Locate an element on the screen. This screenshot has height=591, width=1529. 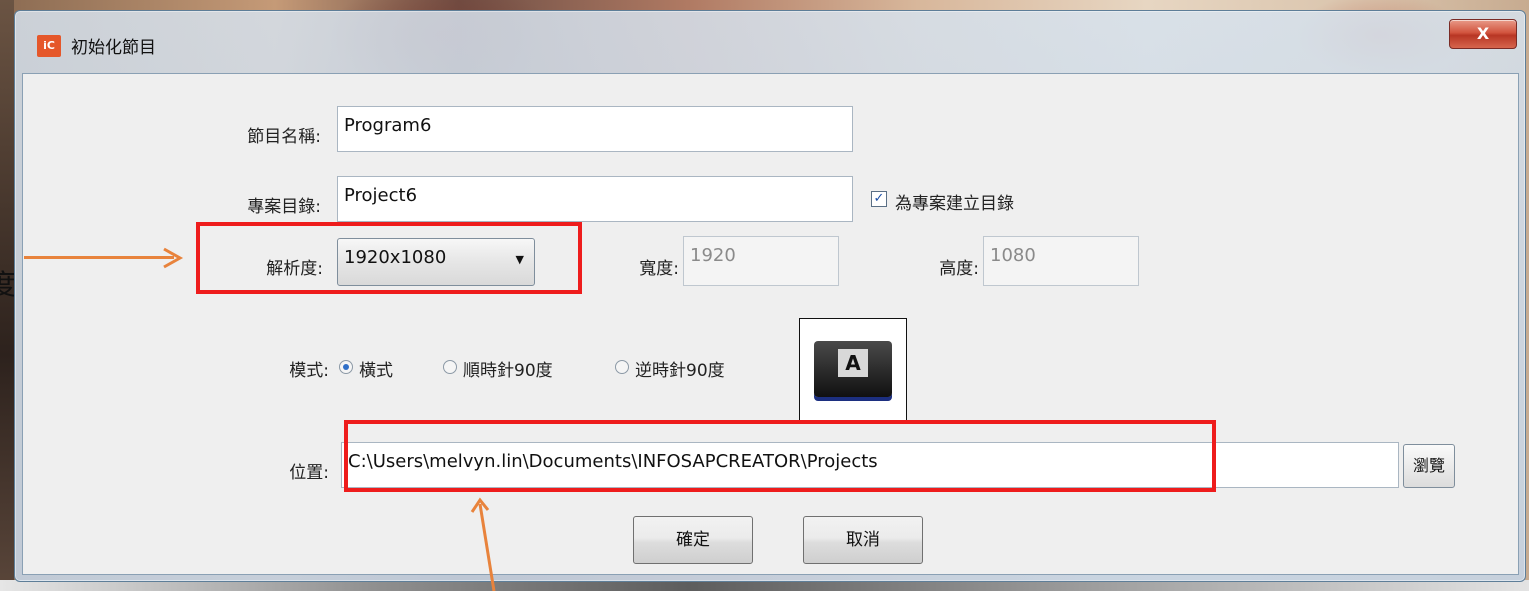
mode-label: 模式: is located at coordinates (309, 371).